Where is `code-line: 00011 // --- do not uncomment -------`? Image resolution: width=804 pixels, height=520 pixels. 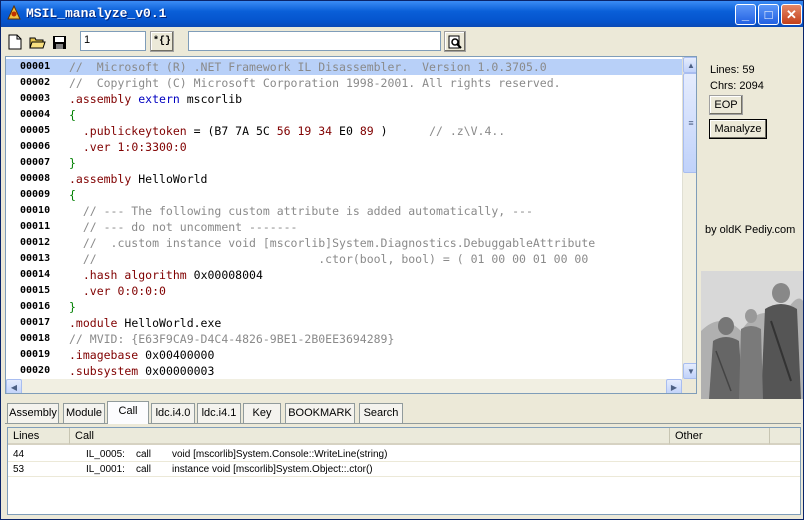
code-line: 00011 // --- do not uncomment ------- is located at coordinates (344, 227).